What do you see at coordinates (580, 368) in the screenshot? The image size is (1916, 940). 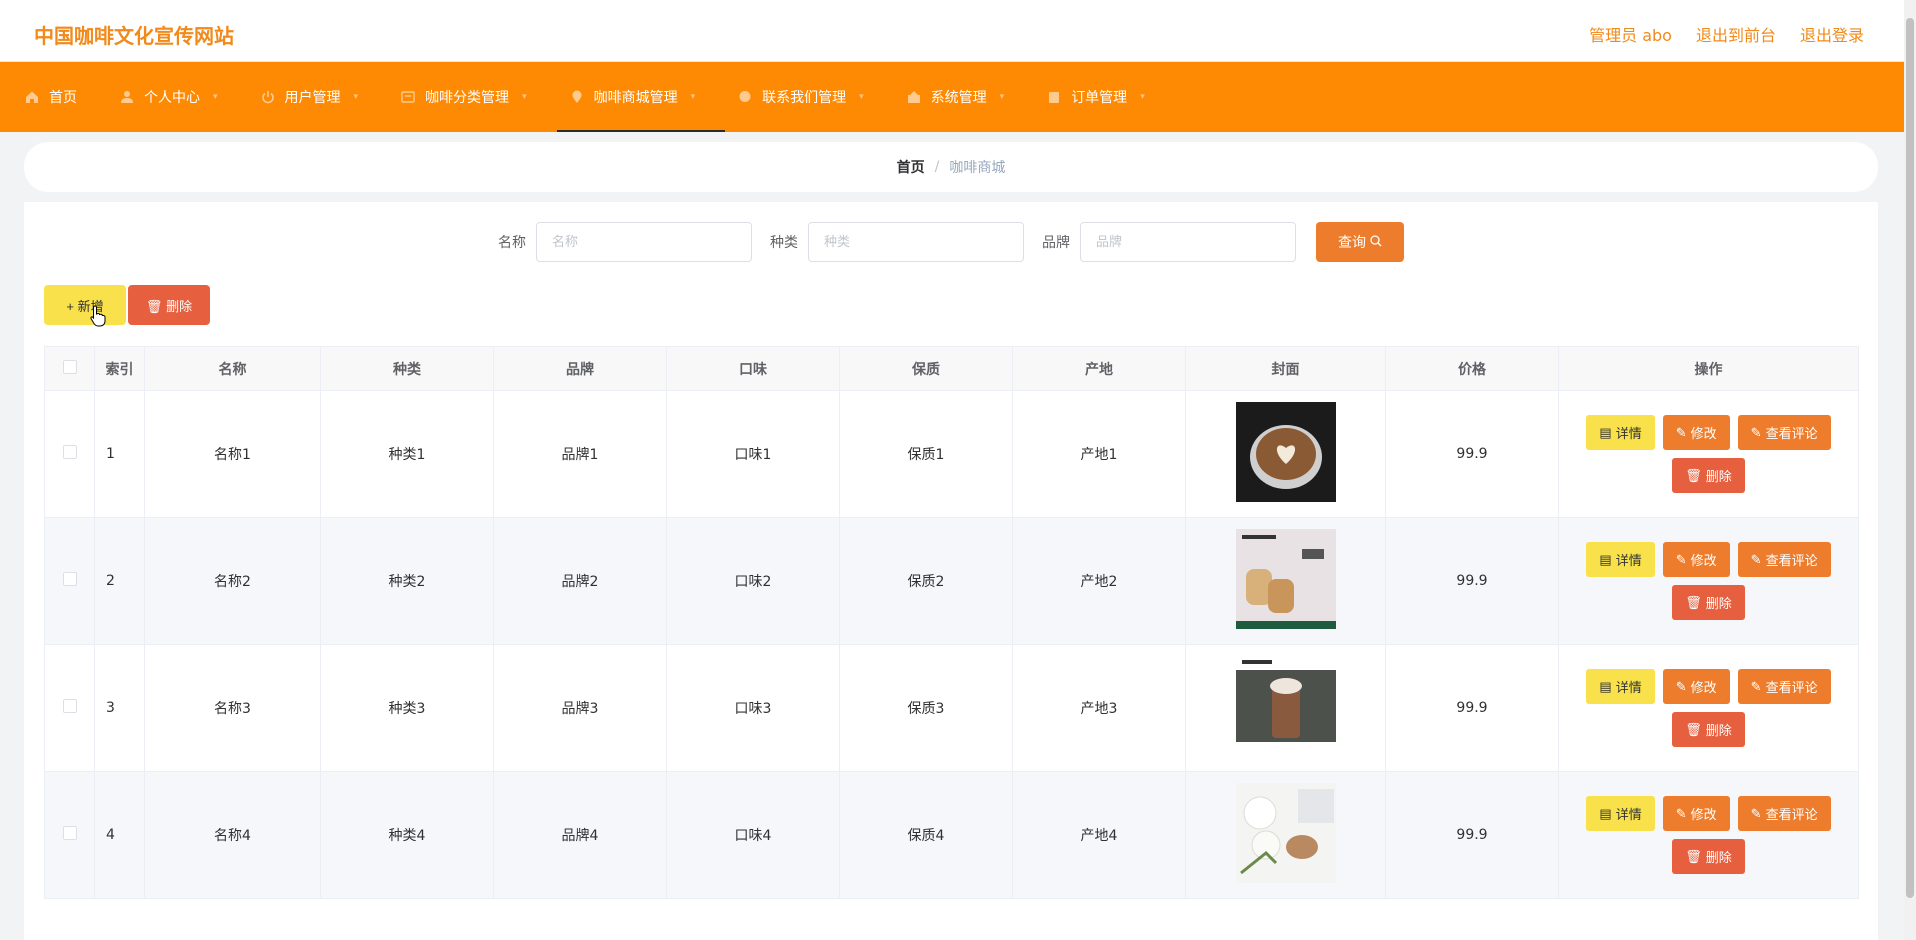 I see `column-header: 品牌` at bounding box center [580, 368].